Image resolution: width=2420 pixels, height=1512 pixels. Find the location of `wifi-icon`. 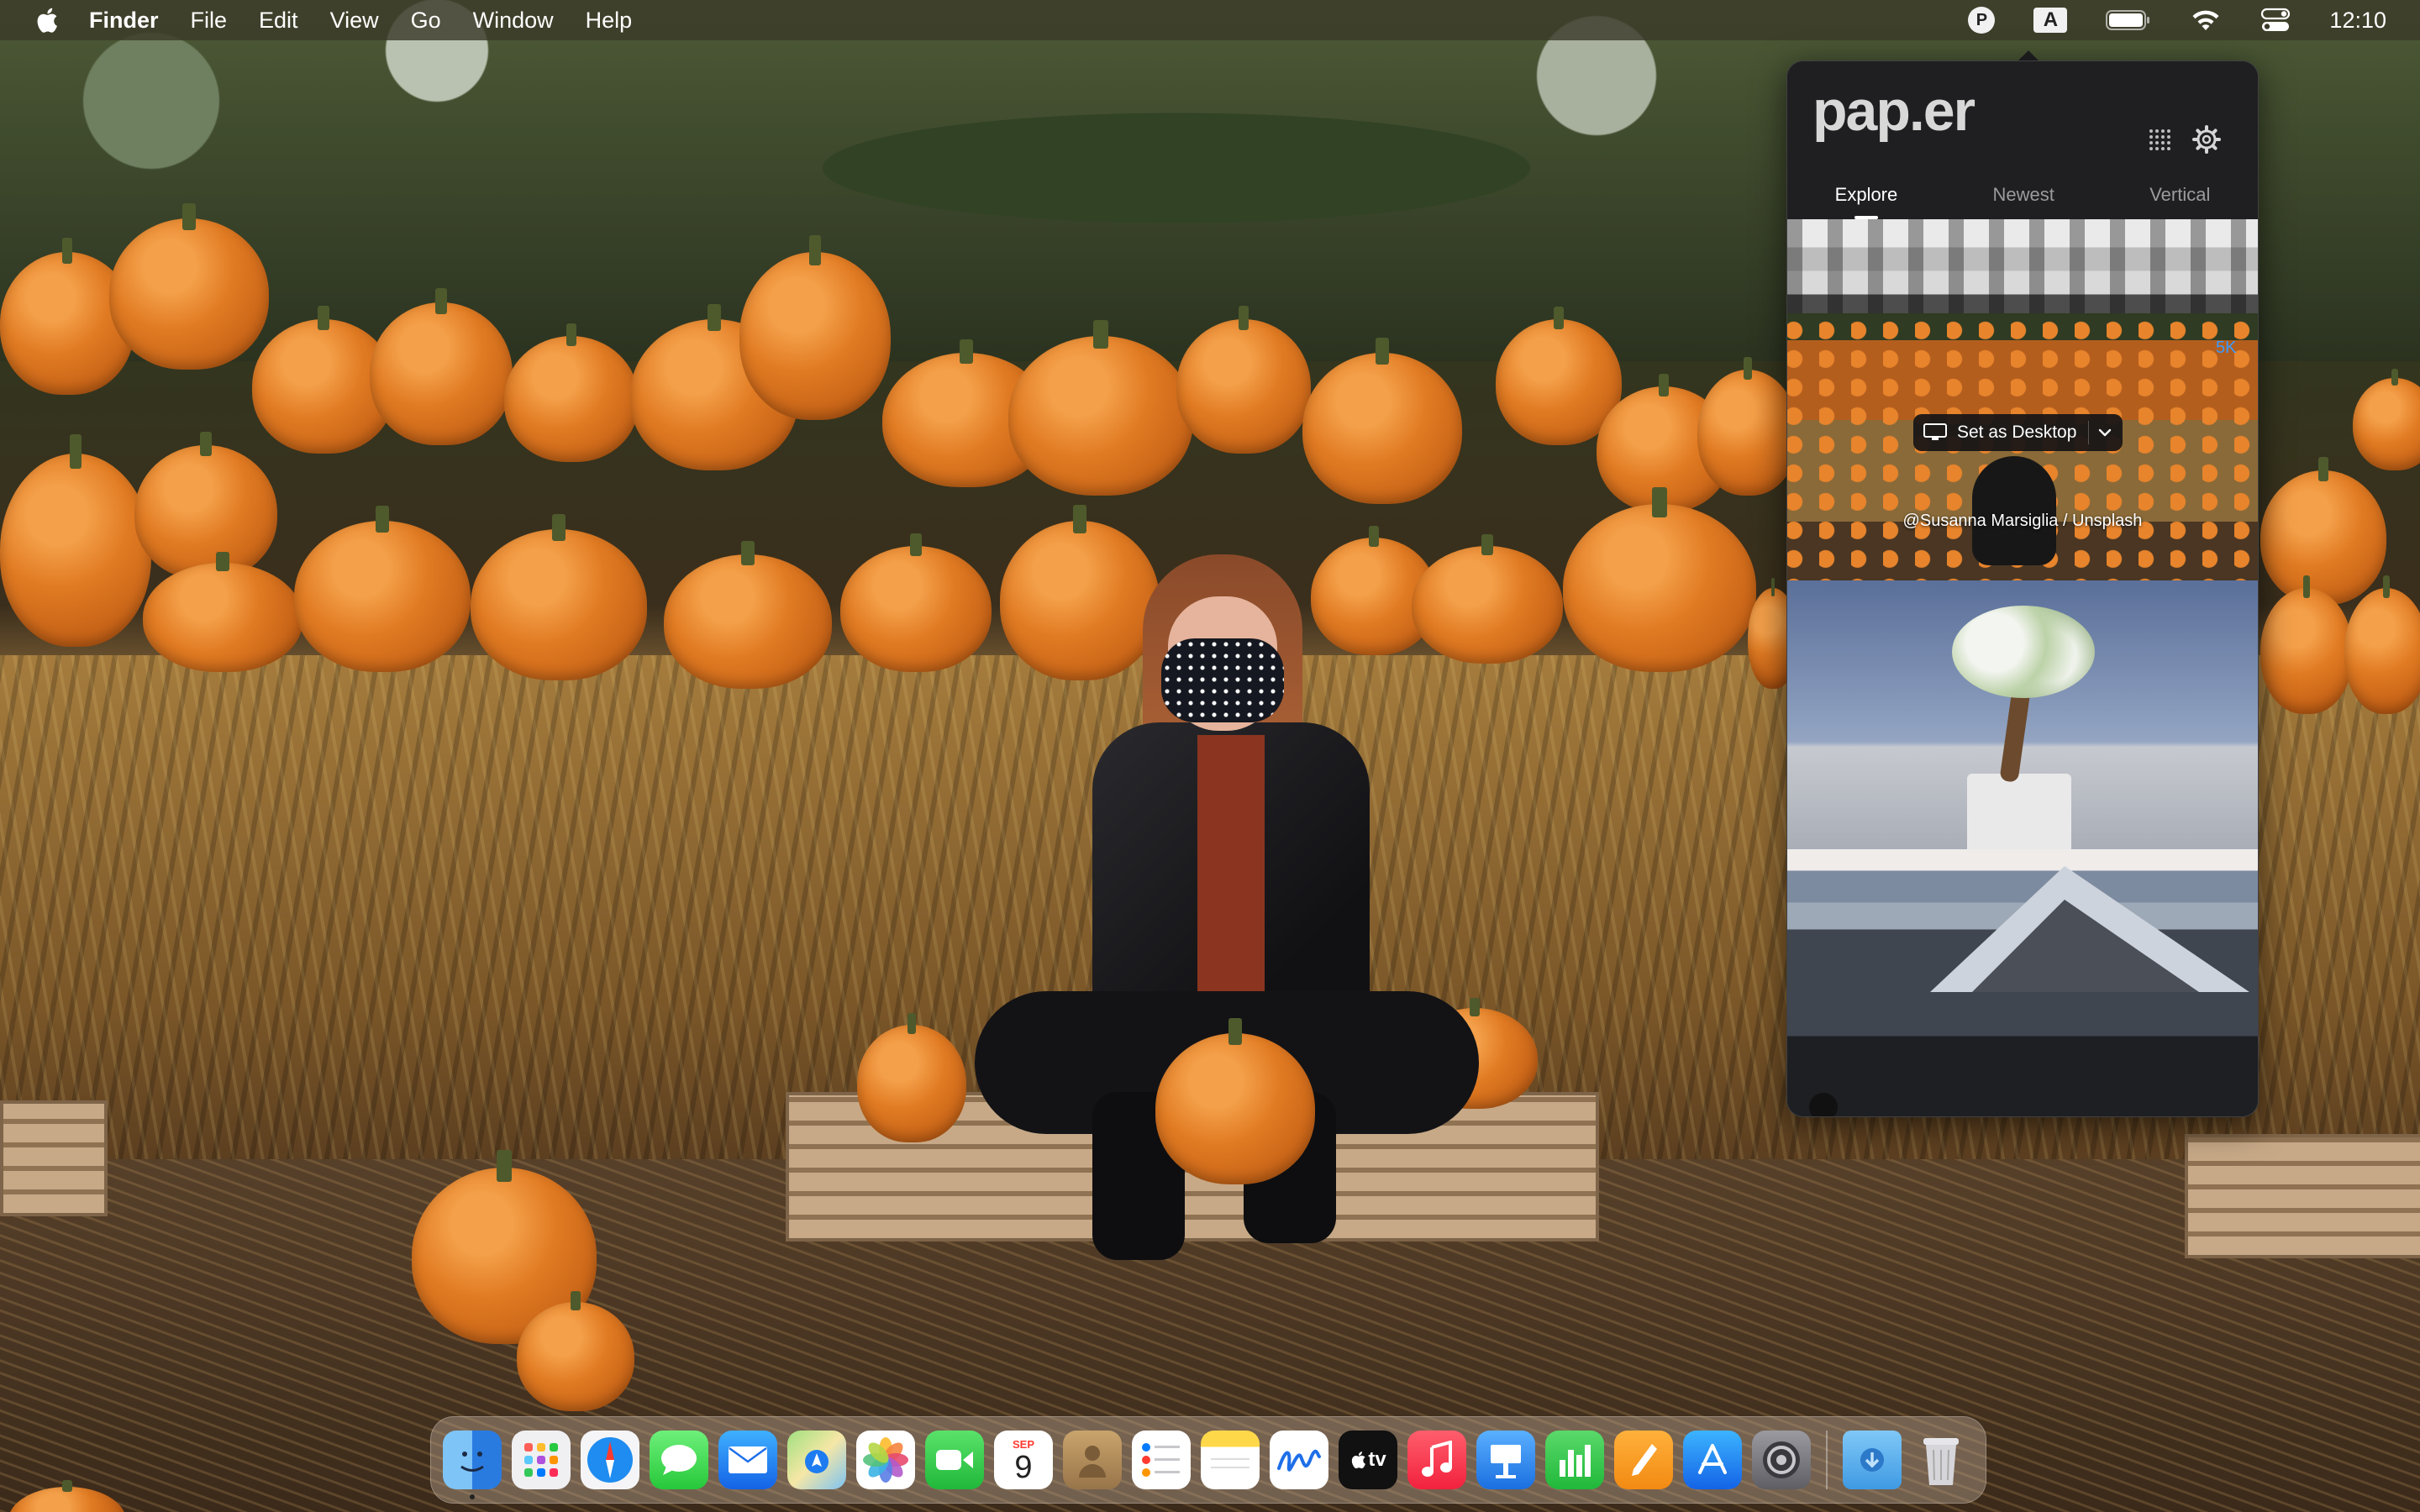

wifi-icon is located at coordinates (2206, 20).